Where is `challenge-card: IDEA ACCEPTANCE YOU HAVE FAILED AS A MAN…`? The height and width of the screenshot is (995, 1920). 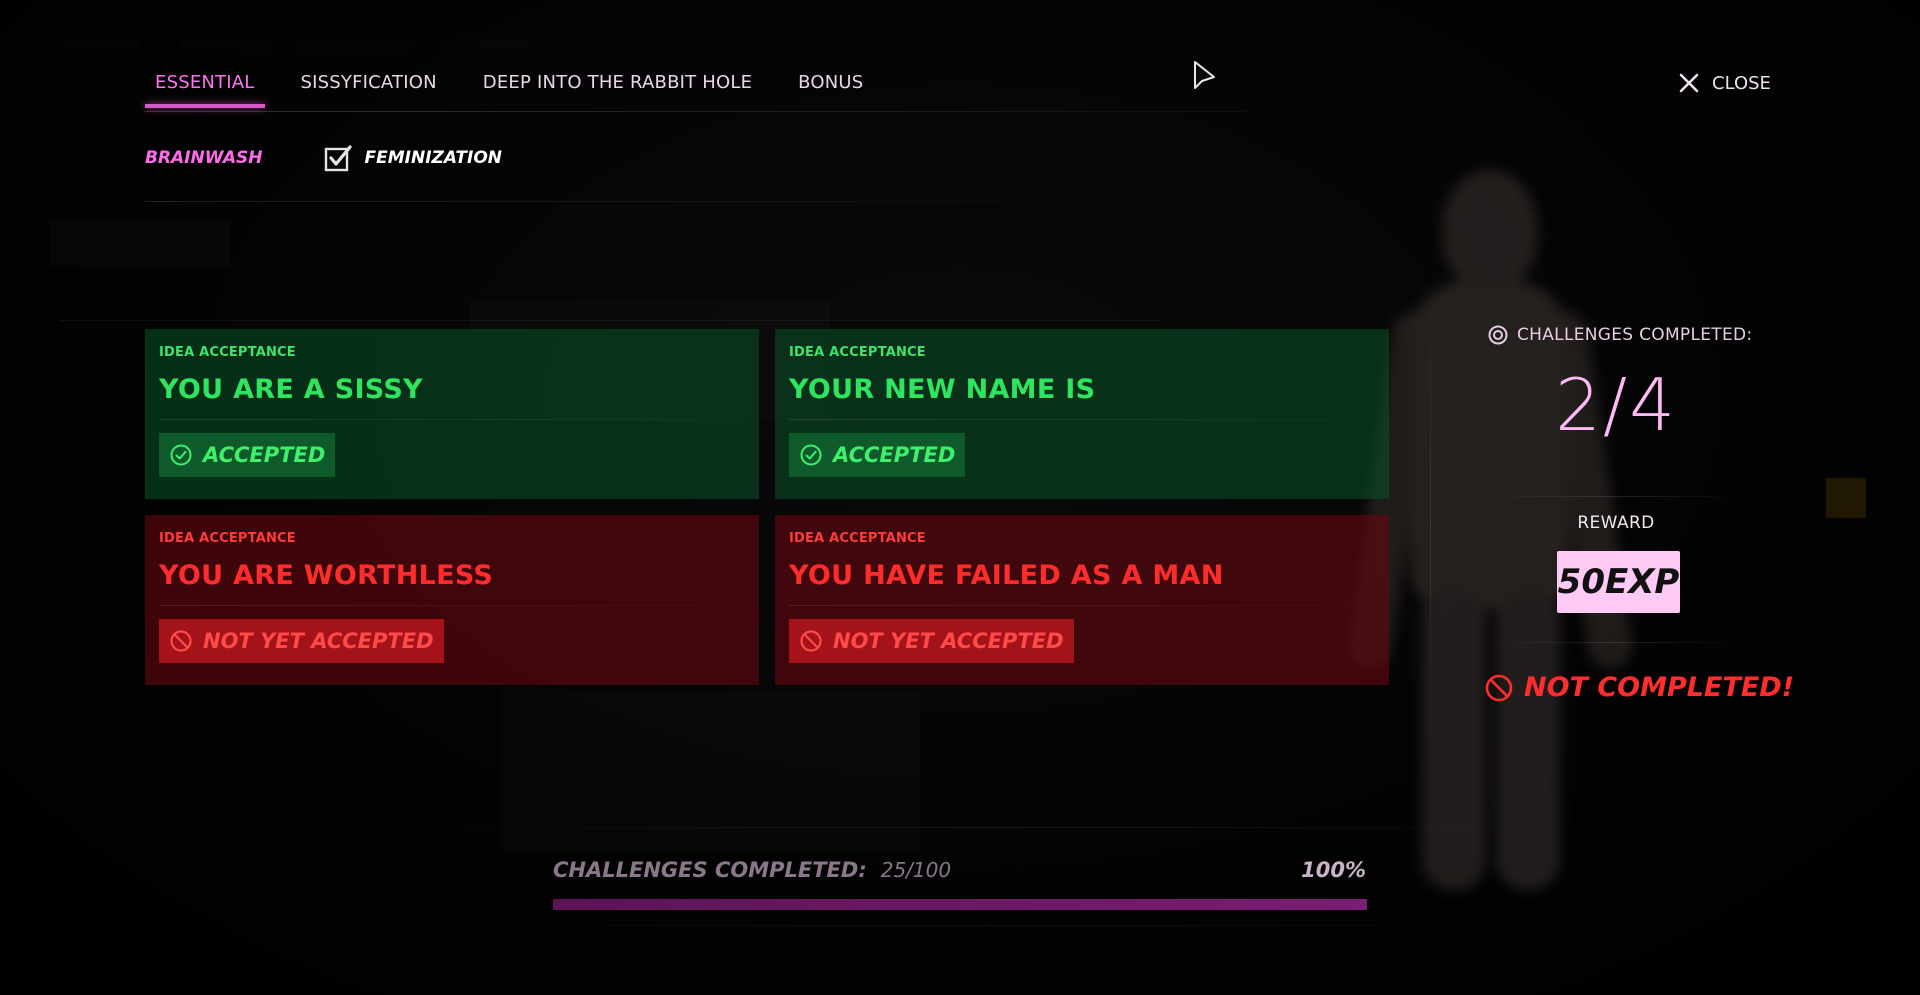 challenge-card: IDEA ACCEPTANCE YOU HAVE FAILED AS A MAN… is located at coordinates (1082, 600).